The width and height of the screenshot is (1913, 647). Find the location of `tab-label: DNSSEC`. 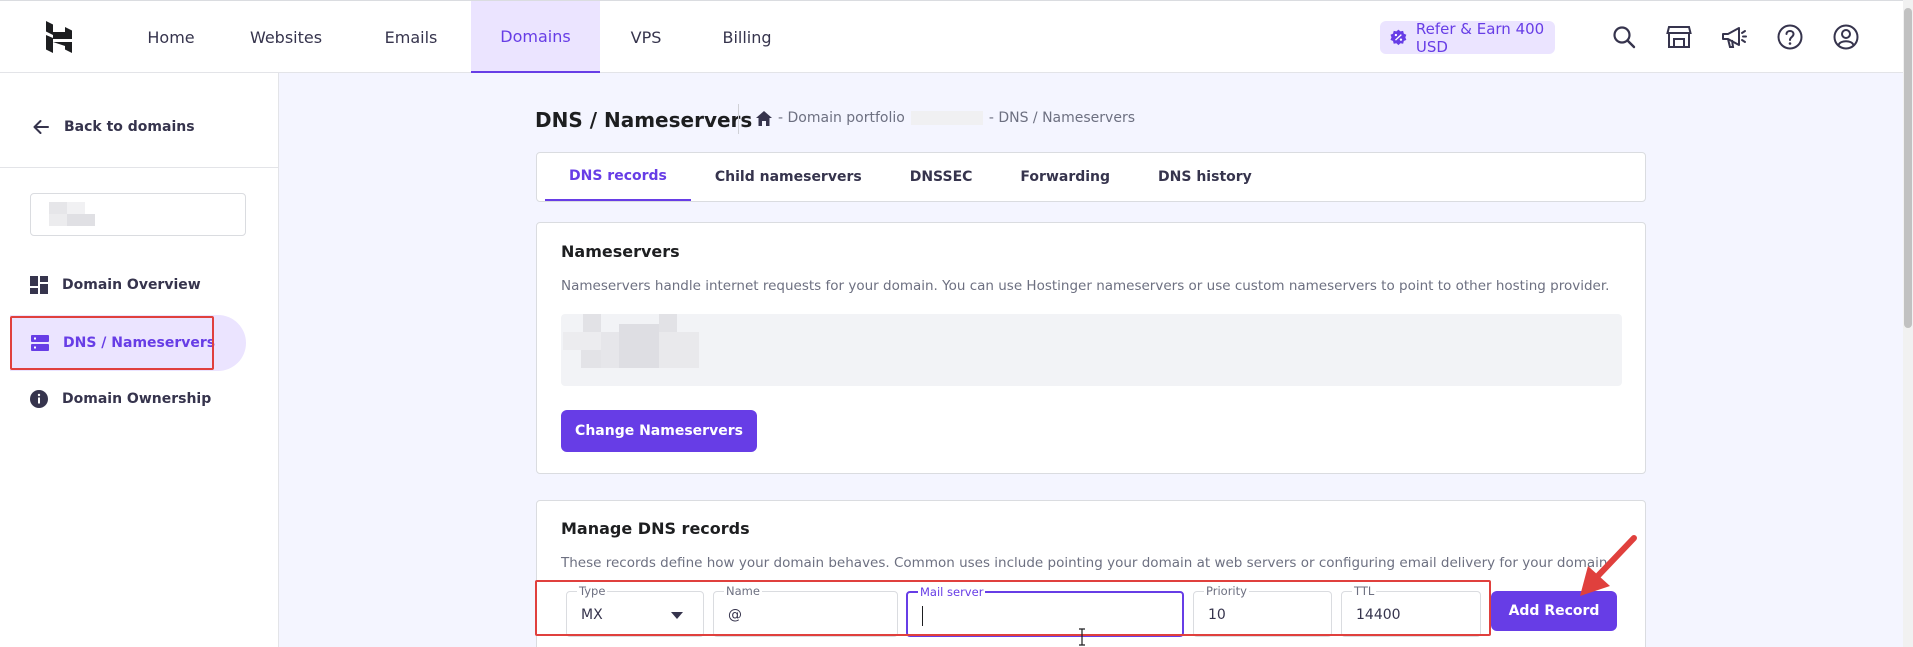

tab-label: DNSSEC is located at coordinates (941, 177).